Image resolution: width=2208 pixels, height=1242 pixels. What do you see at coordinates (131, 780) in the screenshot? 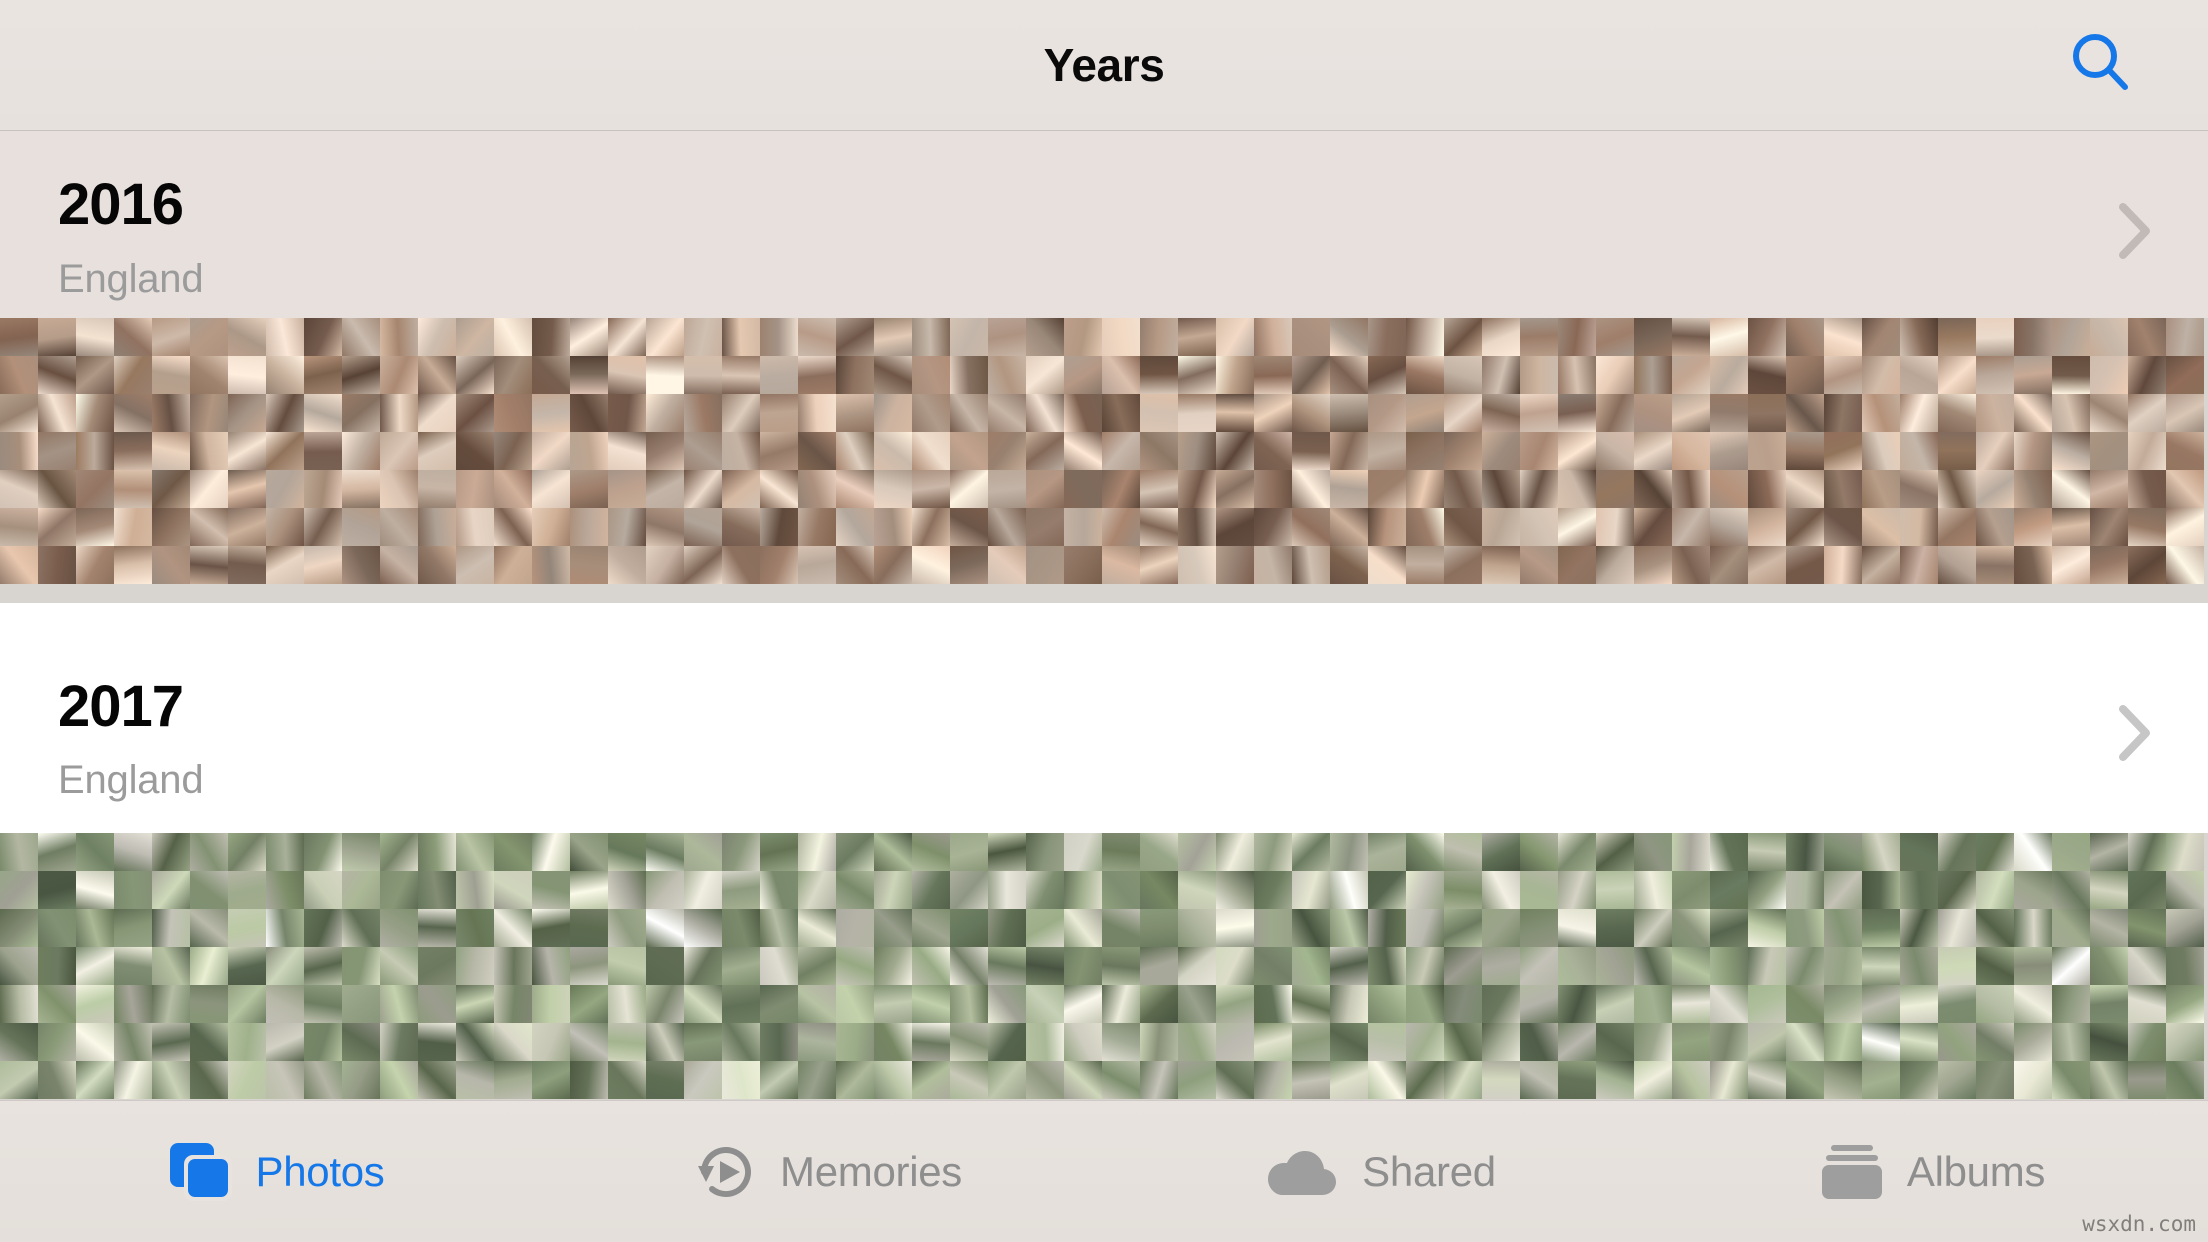
I see `year-location: England` at bounding box center [131, 780].